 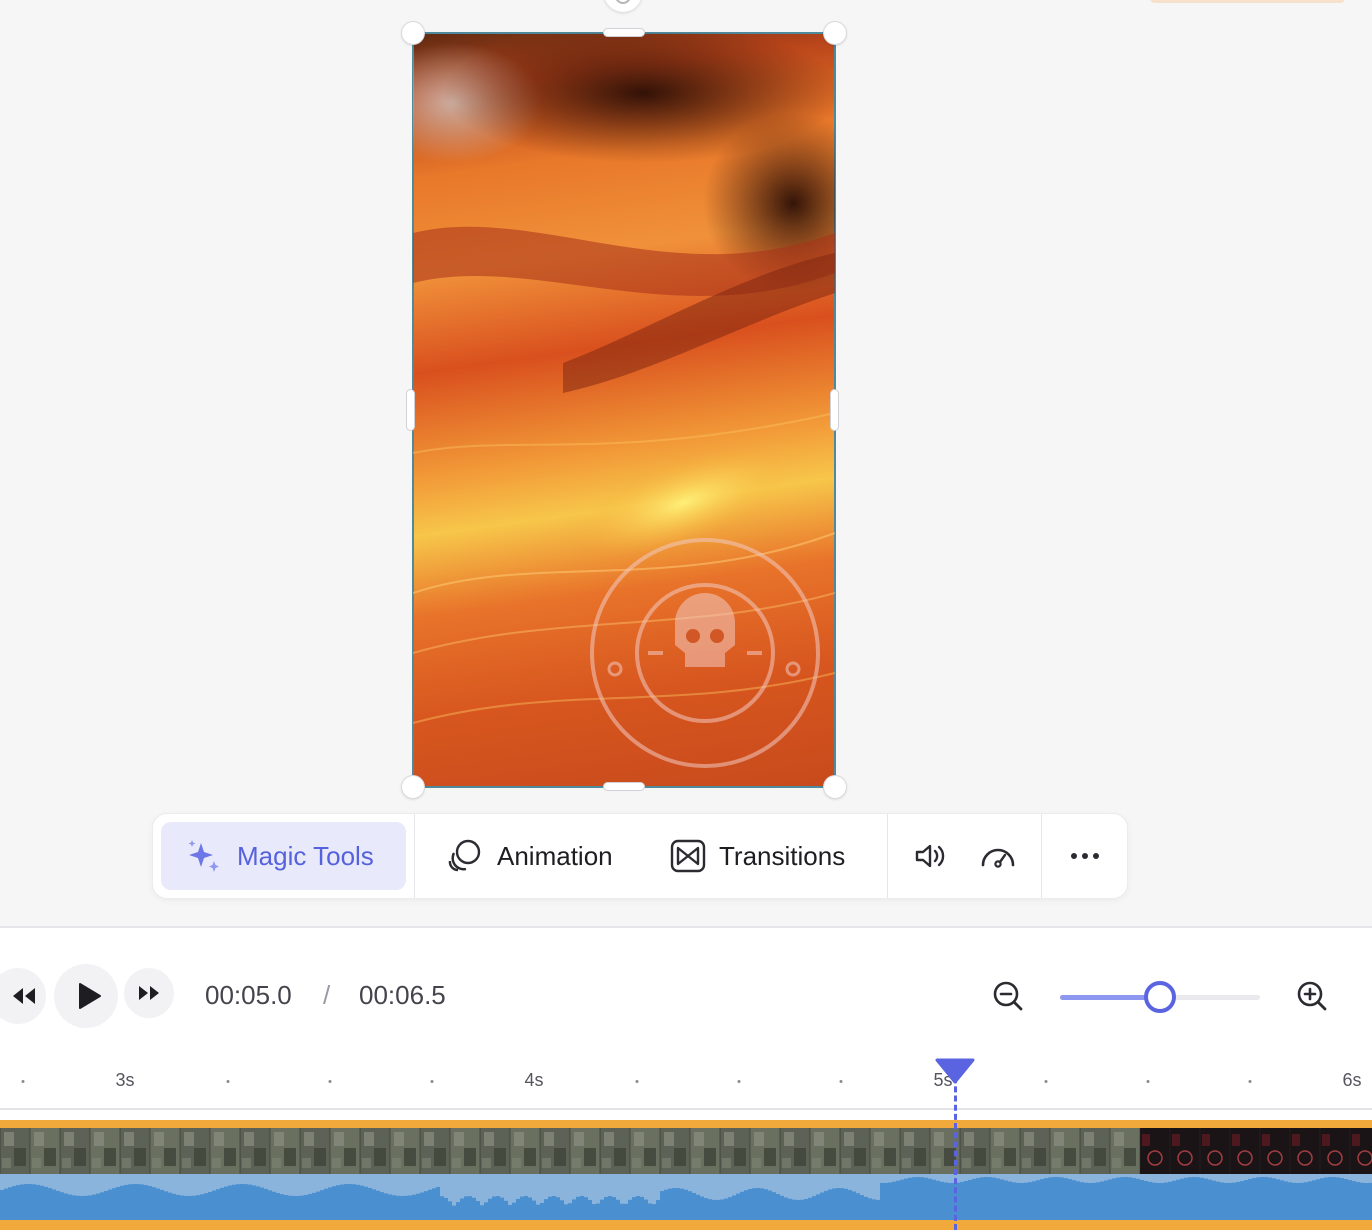 I want to click on zoom-out-icon, so click(x=1008, y=996).